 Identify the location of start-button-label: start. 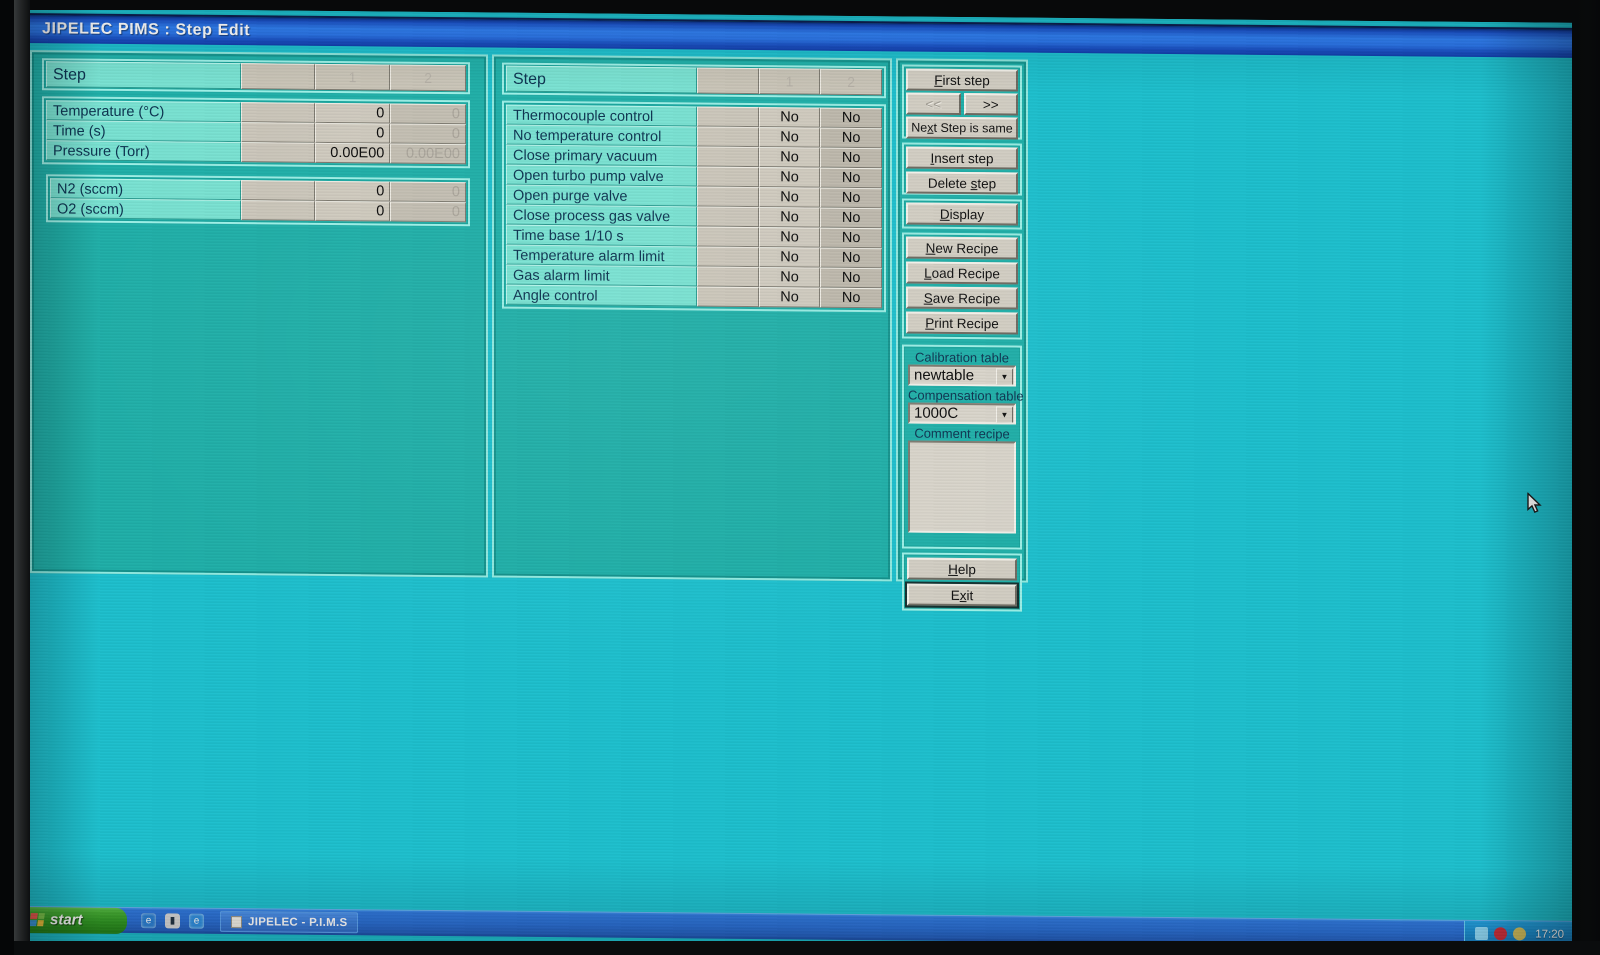
(66, 920).